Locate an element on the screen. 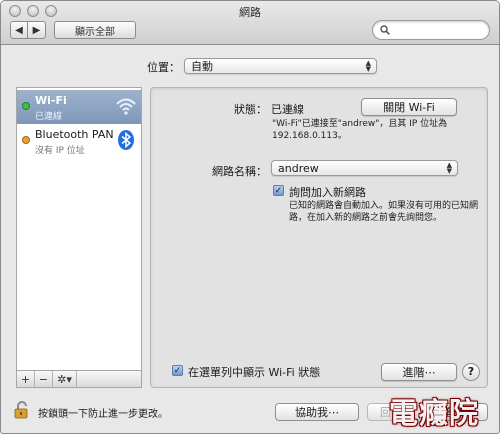 This screenshot has width=500, height=434. location-value: 自動 is located at coordinates (202, 66).